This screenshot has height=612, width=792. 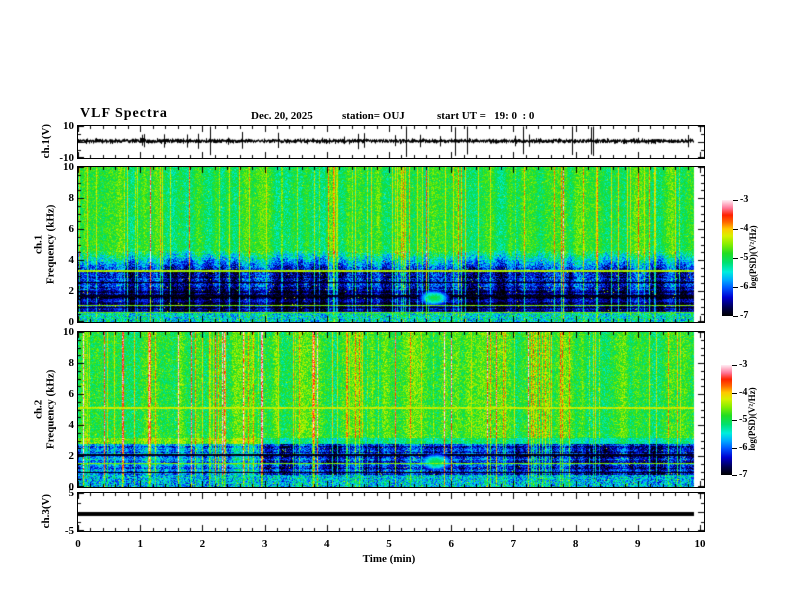 What do you see at coordinates (69, 531) in the screenshot?
I see `y-tick-label: -5` at bounding box center [69, 531].